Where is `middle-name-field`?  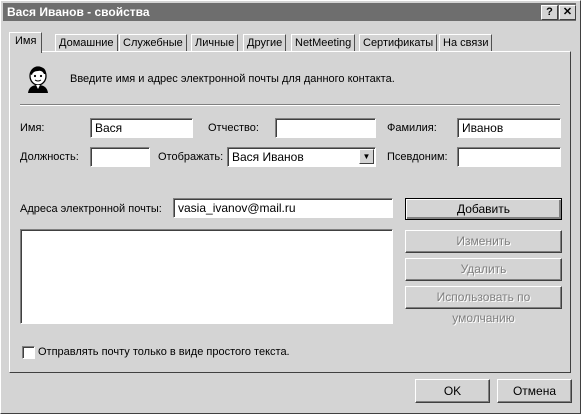
middle-name-field is located at coordinates (325, 128).